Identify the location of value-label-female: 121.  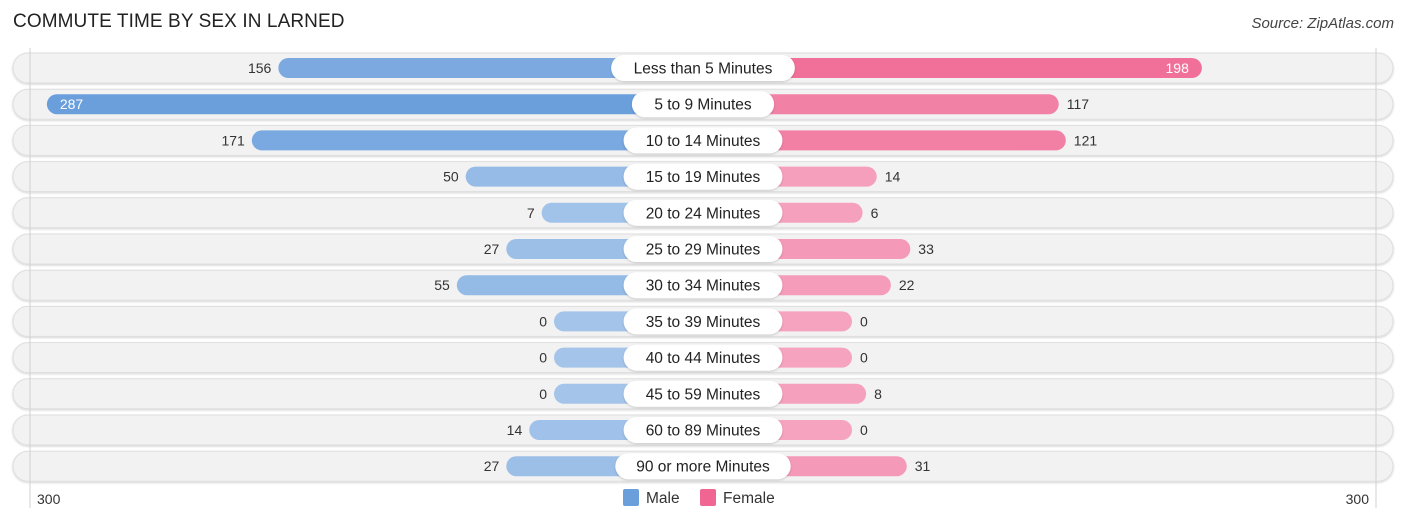
(1086, 140).